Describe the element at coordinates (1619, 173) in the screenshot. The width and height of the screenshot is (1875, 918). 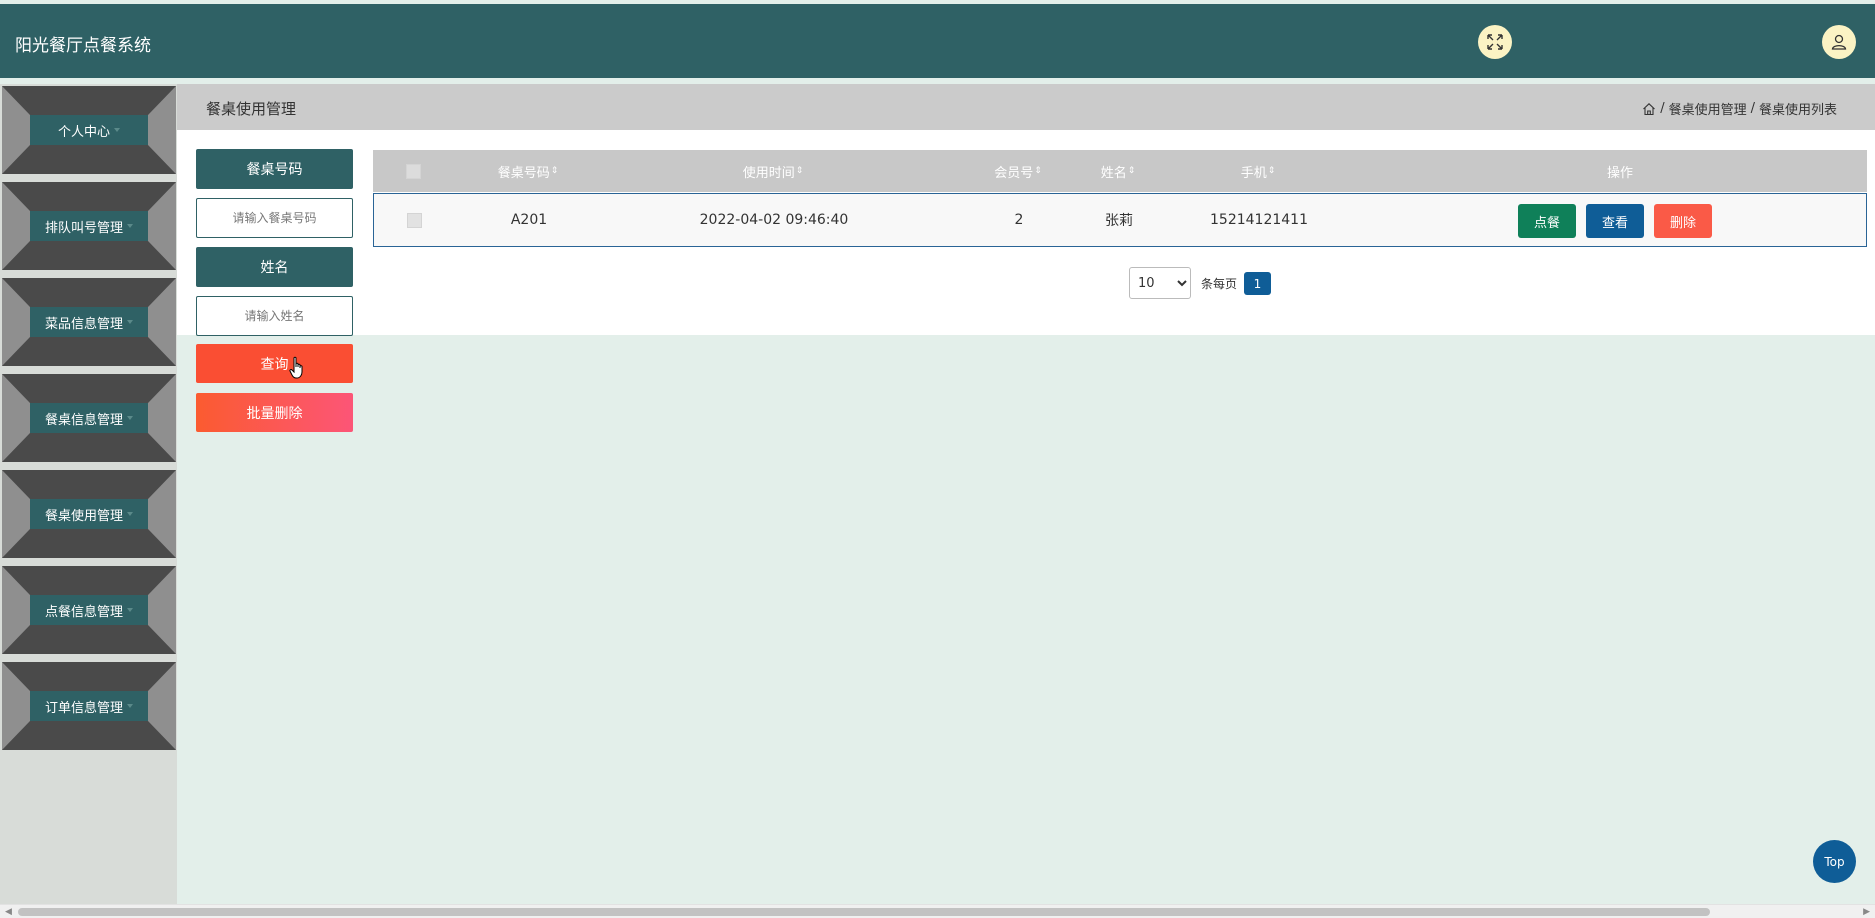
I see `column-header-actions: 操作` at that location.